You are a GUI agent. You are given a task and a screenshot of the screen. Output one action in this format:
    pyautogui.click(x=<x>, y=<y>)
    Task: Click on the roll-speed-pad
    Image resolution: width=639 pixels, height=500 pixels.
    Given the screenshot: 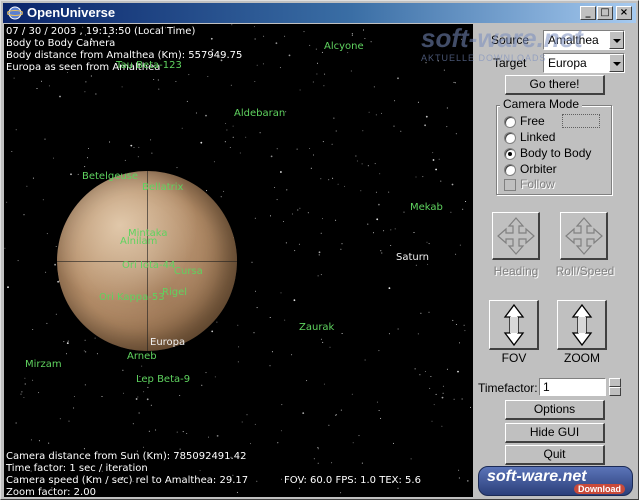 What is the action you would take?
    pyautogui.click(x=584, y=236)
    